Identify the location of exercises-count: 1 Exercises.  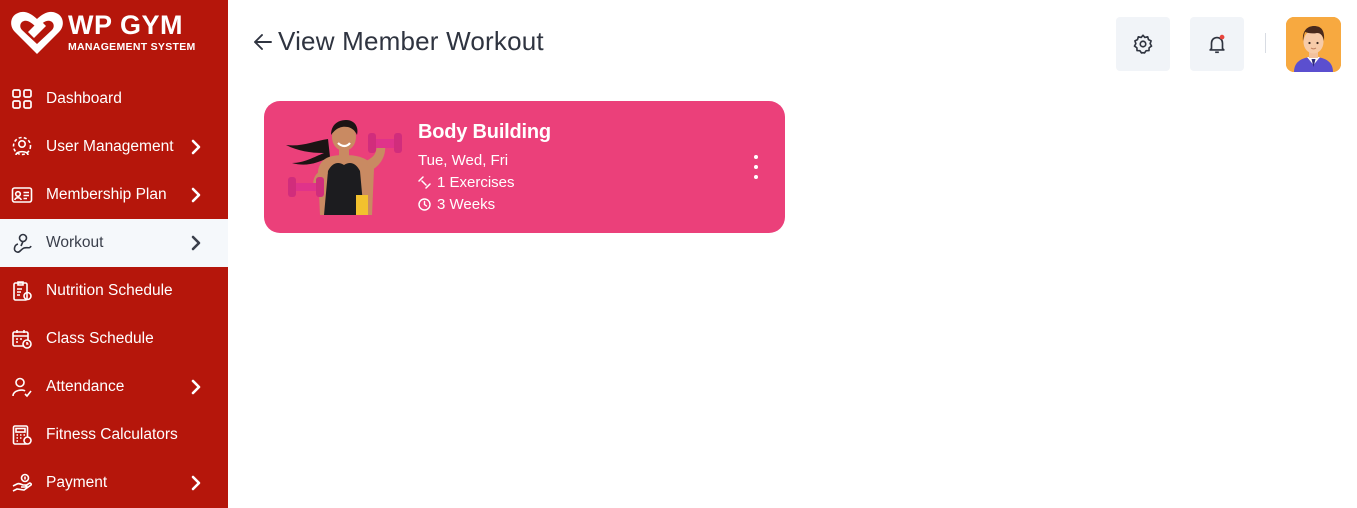
(476, 182).